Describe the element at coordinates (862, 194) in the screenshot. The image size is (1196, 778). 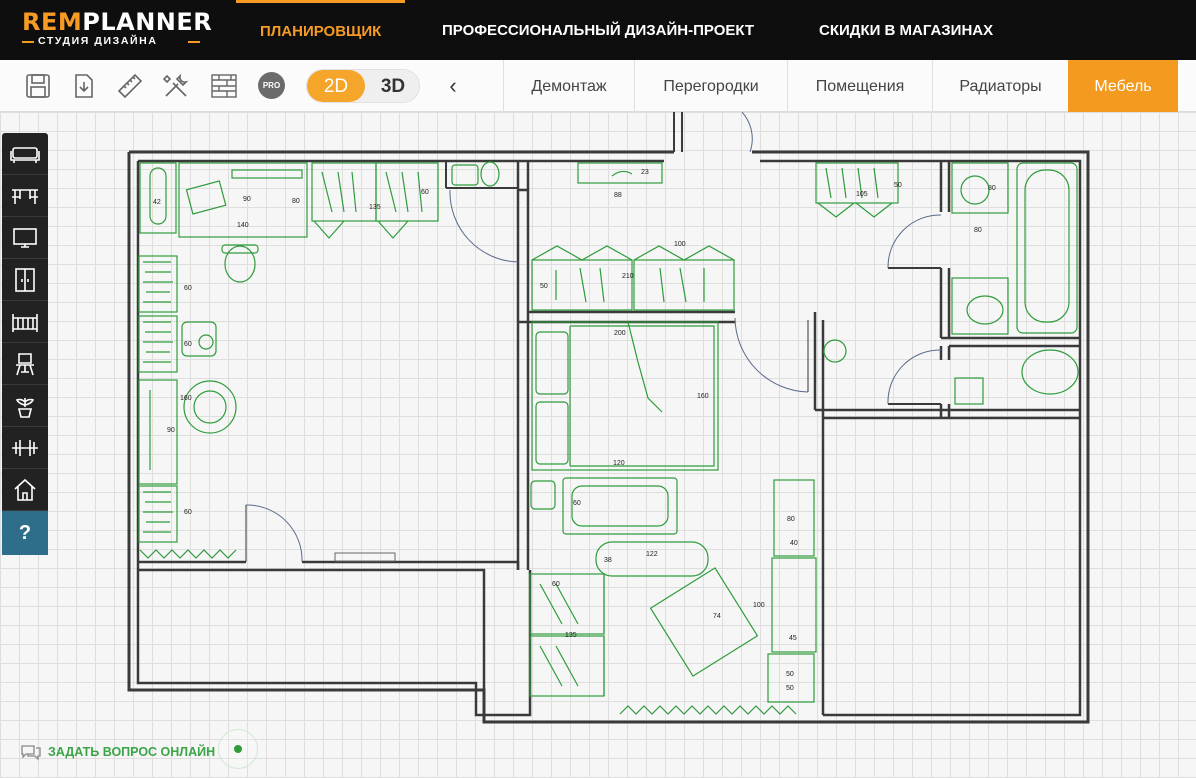
I see `svg-text: 105` at that location.